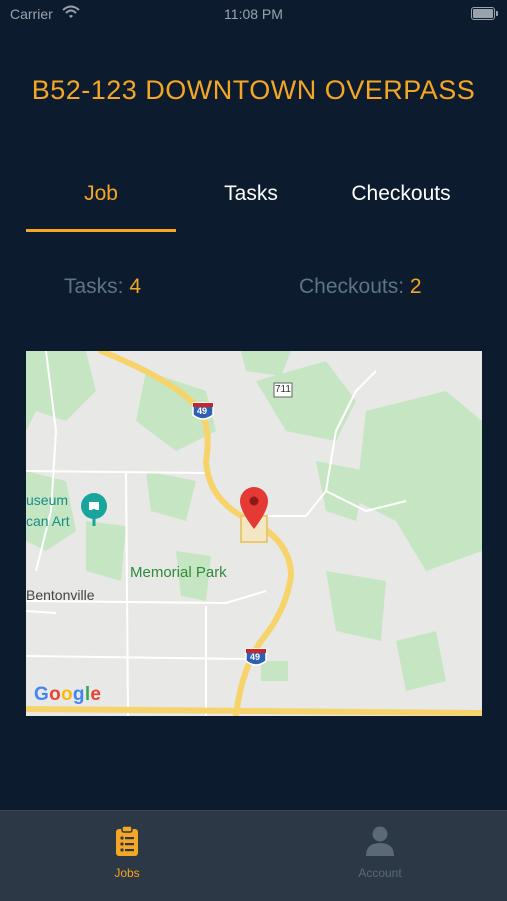  Describe the element at coordinates (127, 873) in the screenshot. I see `tab-bar-jobs-label: Jobs` at that location.